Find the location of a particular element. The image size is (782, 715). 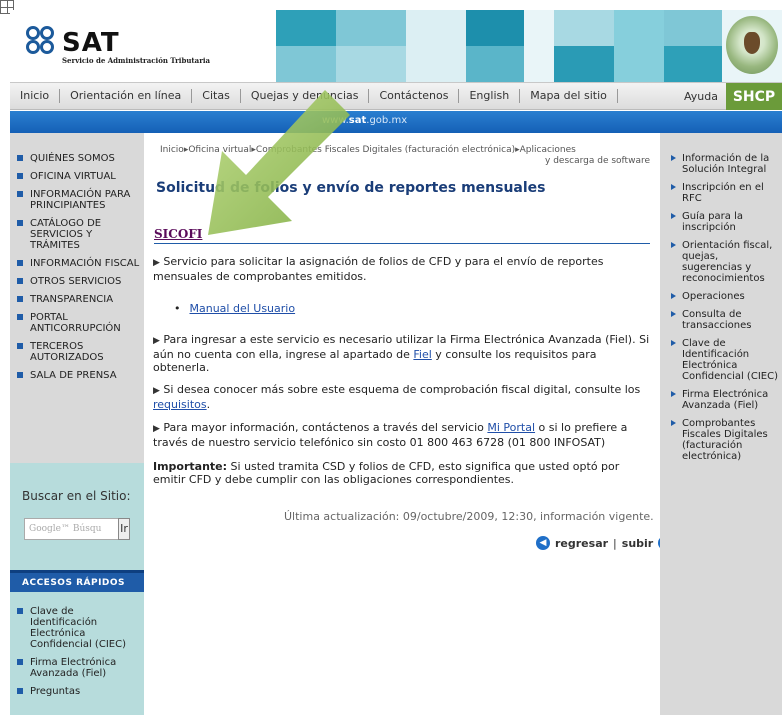

shcp-link: SHCP is located at coordinates (754, 96).